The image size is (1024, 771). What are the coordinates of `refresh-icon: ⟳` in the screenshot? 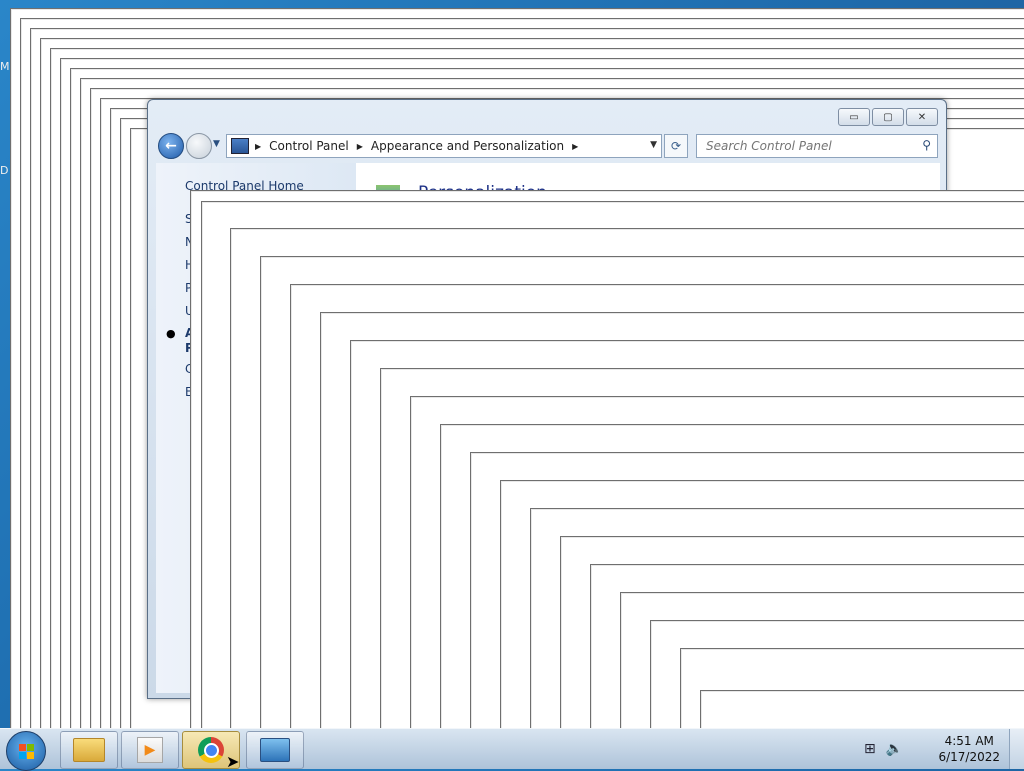 It's located at (676, 146).